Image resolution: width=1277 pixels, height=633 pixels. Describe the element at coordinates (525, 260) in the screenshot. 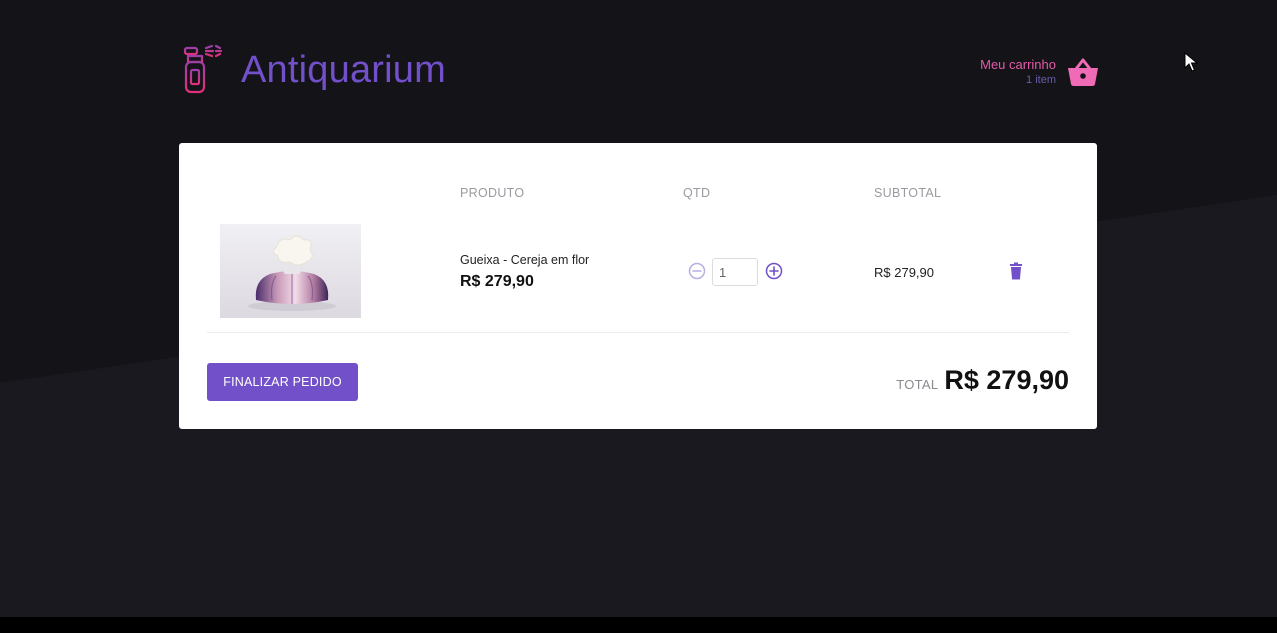

I see `product-name: Gueixa - Cereja em flor` at that location.